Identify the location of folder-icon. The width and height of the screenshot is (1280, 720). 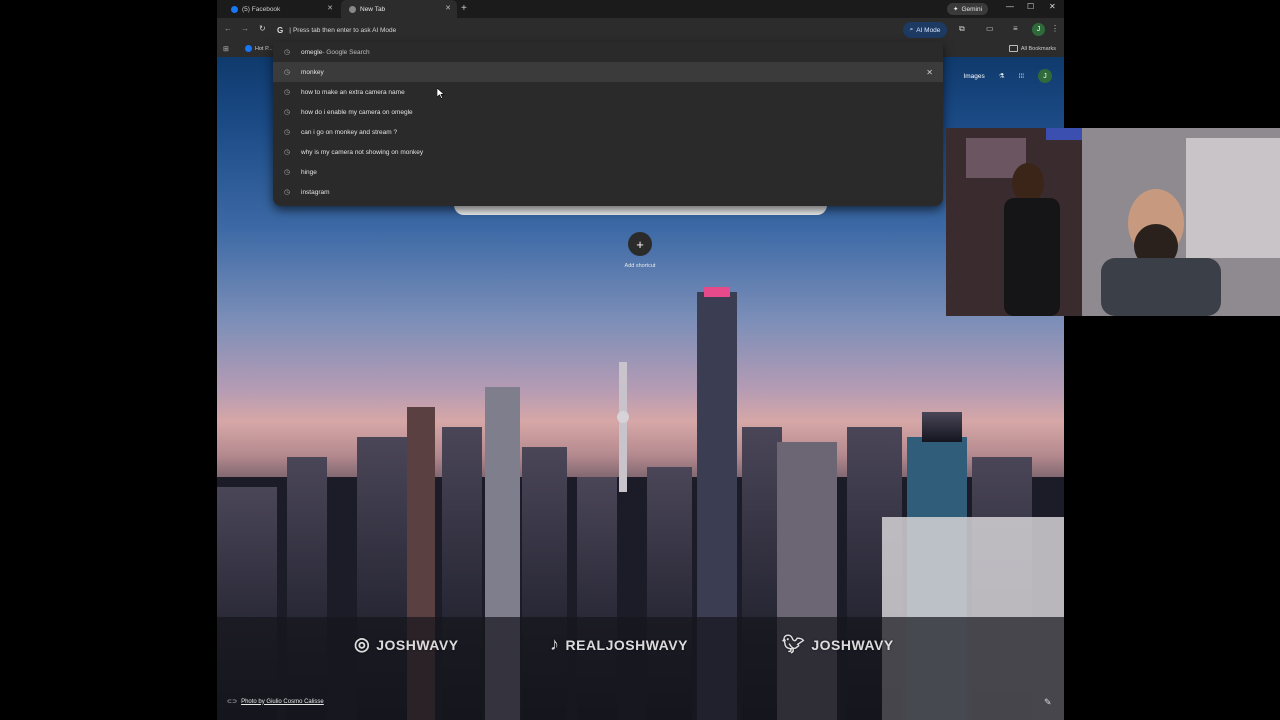
(1013, 48).